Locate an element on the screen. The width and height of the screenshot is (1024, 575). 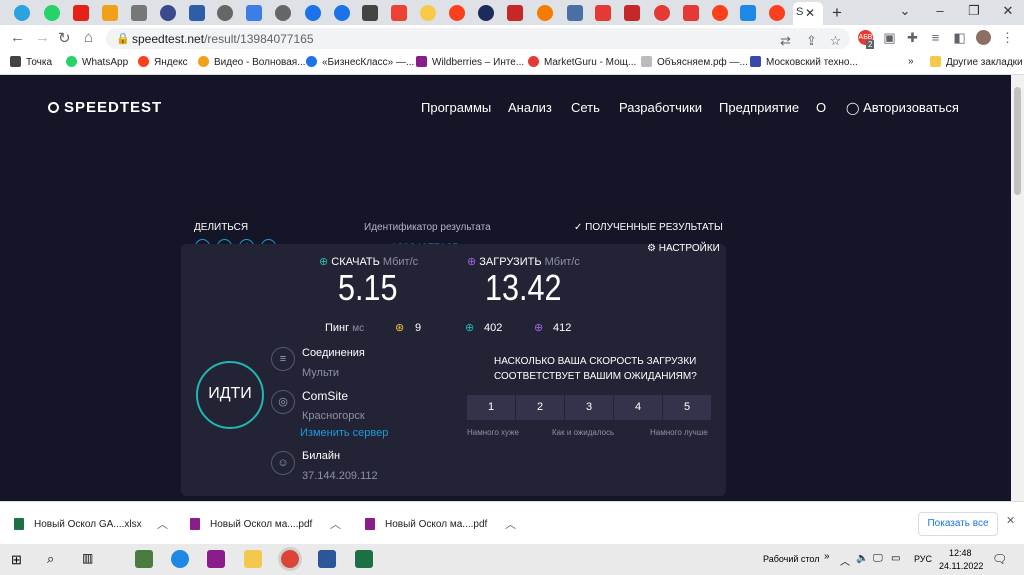
whatsapp-tab-icon is located at coordinates (52, 13).